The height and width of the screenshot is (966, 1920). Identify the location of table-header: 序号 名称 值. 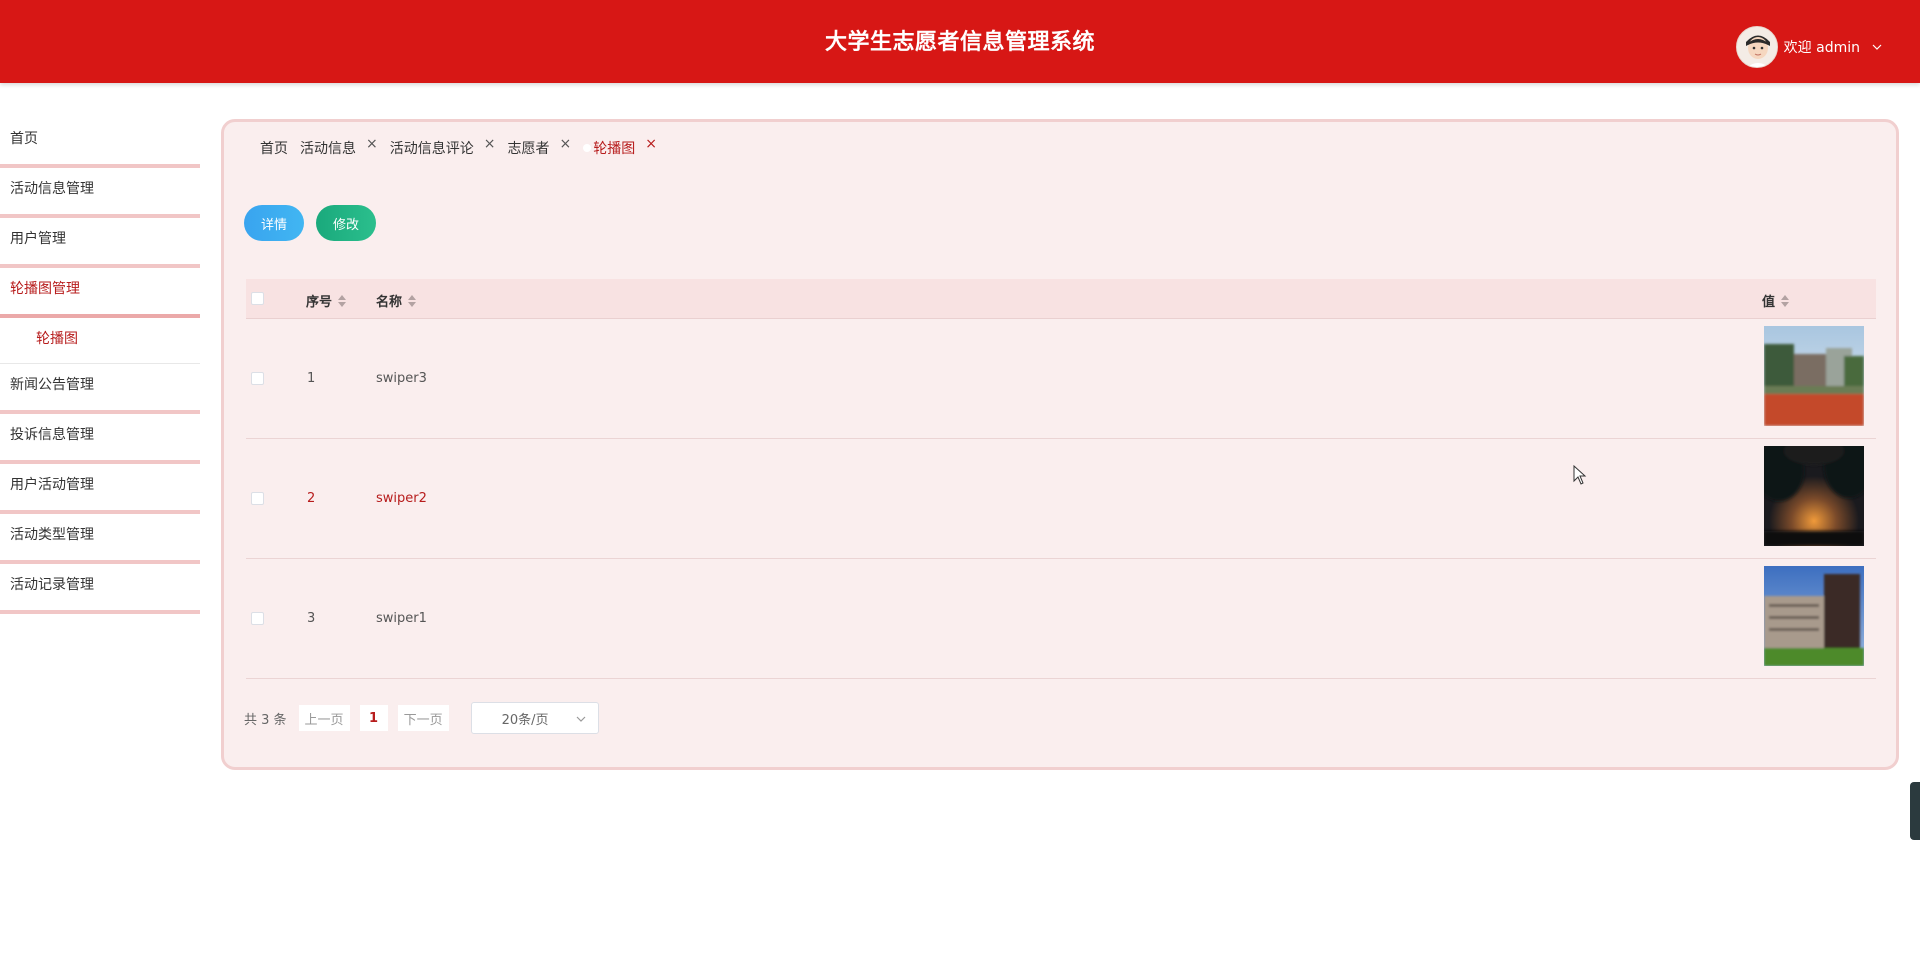
(1061, 299).